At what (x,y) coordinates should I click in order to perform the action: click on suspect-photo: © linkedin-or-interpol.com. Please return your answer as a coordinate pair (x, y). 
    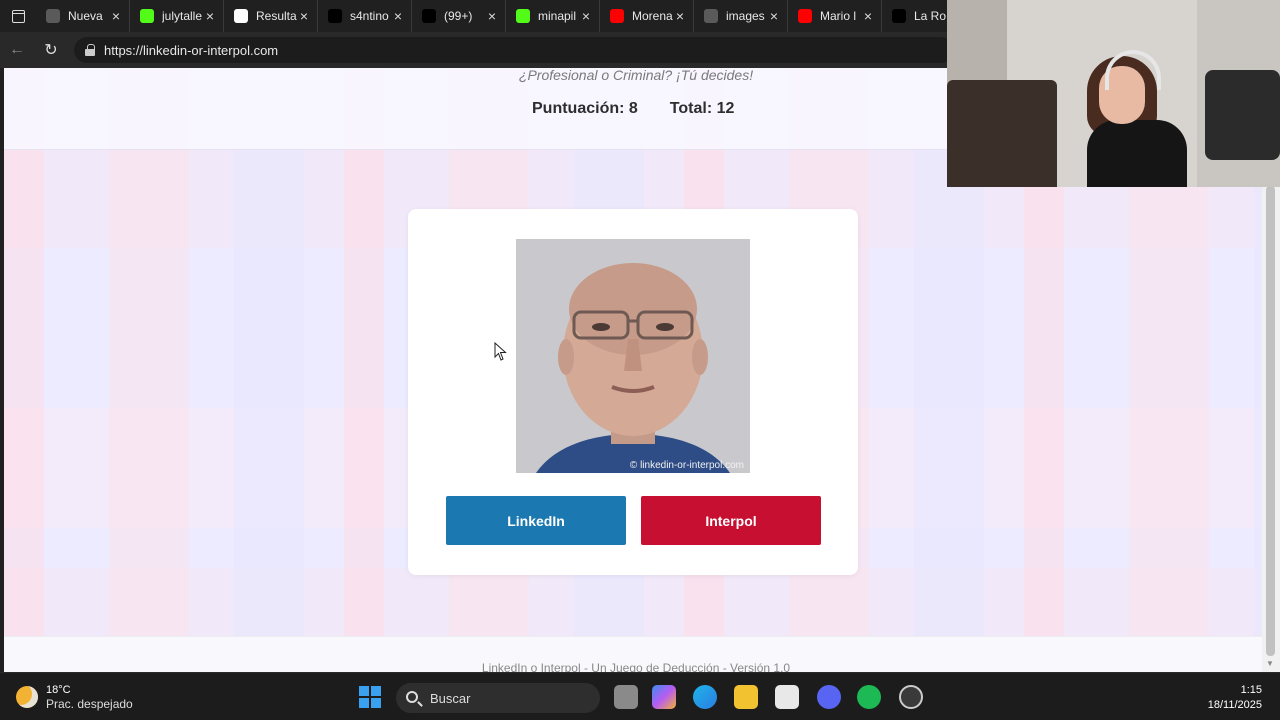
    Looking at the image, I should click on (633, 356).